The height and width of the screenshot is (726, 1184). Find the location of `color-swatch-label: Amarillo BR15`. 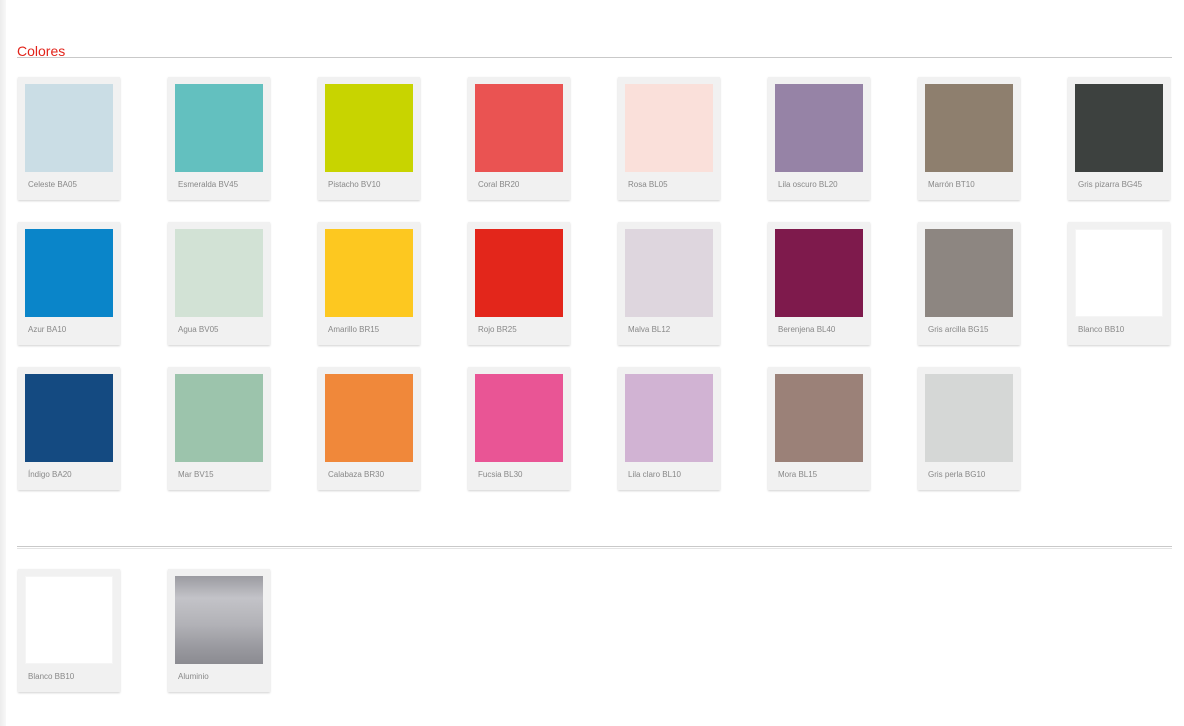

color-swatch-label: Amarillo BR15 is located at coordinates (354, 329).